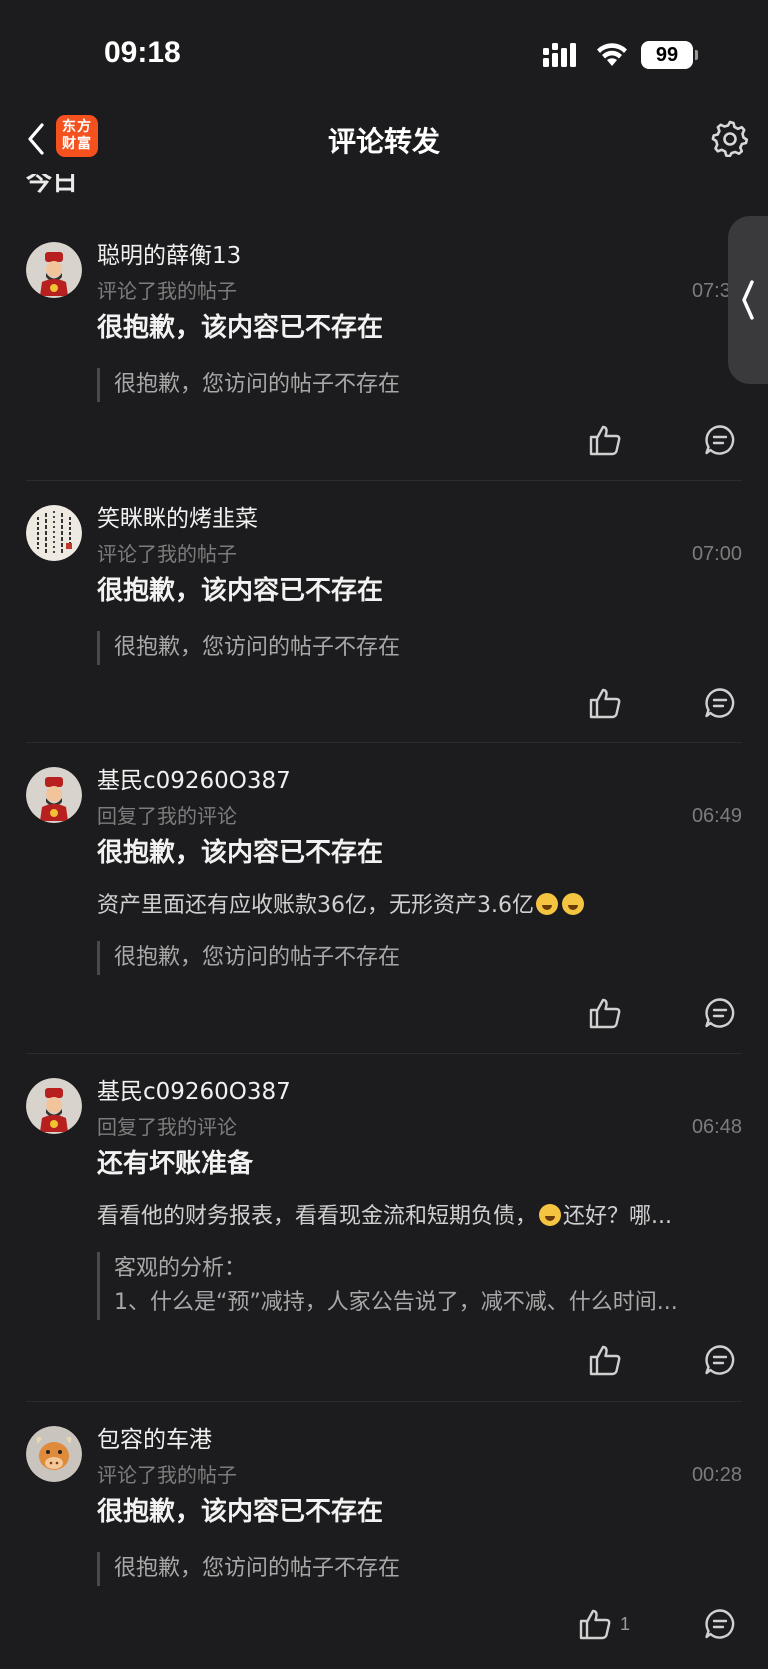 Image resolution: width=768 pixels, height=1669 pixels. I want to click on status-time: 09:18, so click(142, 52).